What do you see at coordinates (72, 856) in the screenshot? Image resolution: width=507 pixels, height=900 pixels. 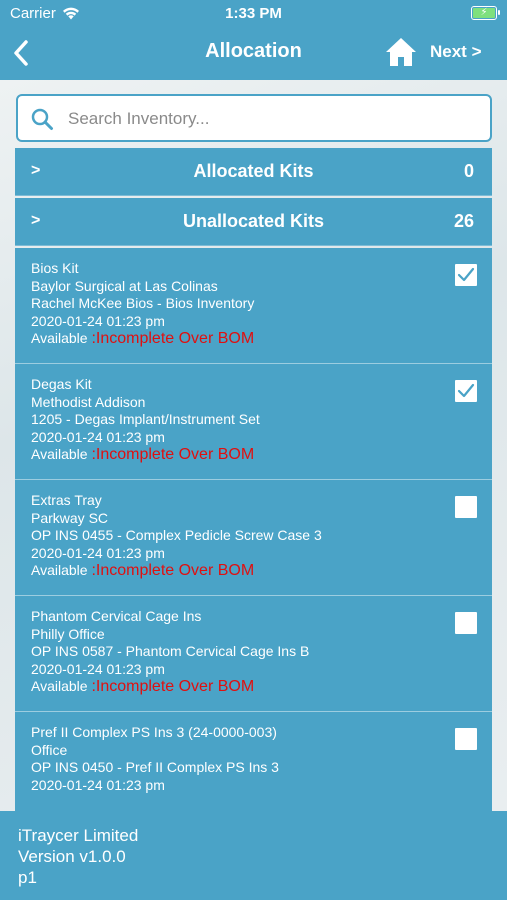 I see `app-version: Version v1.0.0` at bounding box center [72, 856].